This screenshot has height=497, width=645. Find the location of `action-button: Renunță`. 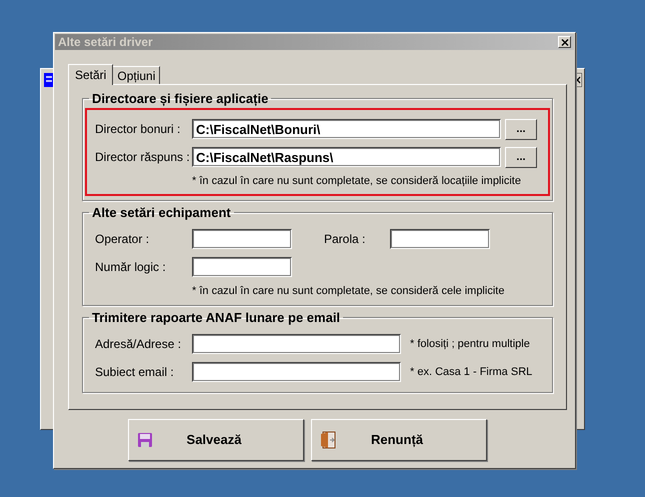

action-button: Renunță is located at coordinates (399, 440).